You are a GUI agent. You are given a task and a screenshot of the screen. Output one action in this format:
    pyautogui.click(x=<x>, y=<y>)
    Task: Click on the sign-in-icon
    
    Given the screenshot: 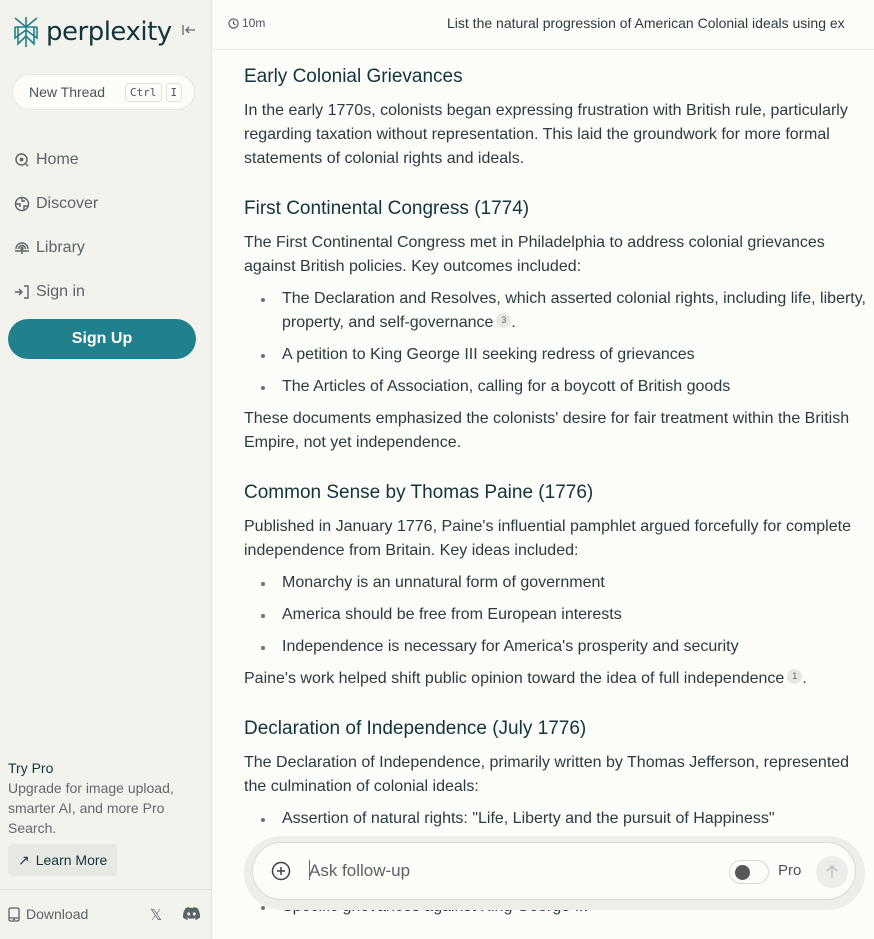 What is the action you would take?
    pyautogui.click(x=22, y=292)
    